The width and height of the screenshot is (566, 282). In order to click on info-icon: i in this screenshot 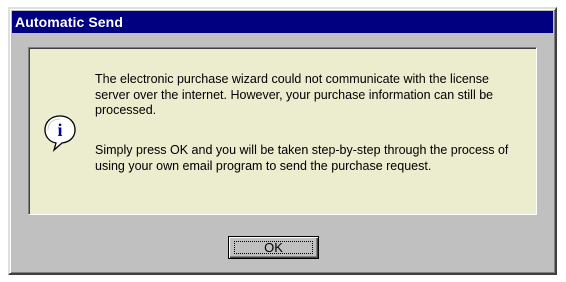, I will do `click(60, 133)`.